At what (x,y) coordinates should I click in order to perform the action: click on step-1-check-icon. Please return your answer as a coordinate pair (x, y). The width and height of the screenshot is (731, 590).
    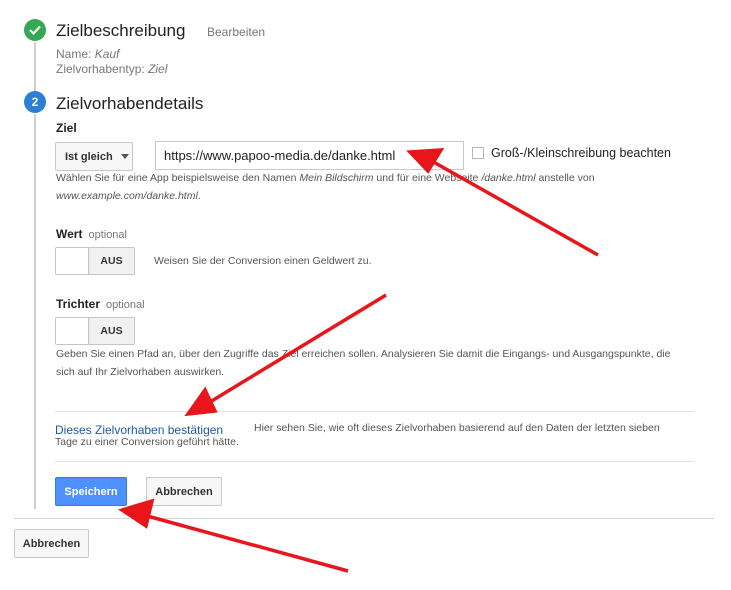
    Looking at the image, I should click on (35, 30).